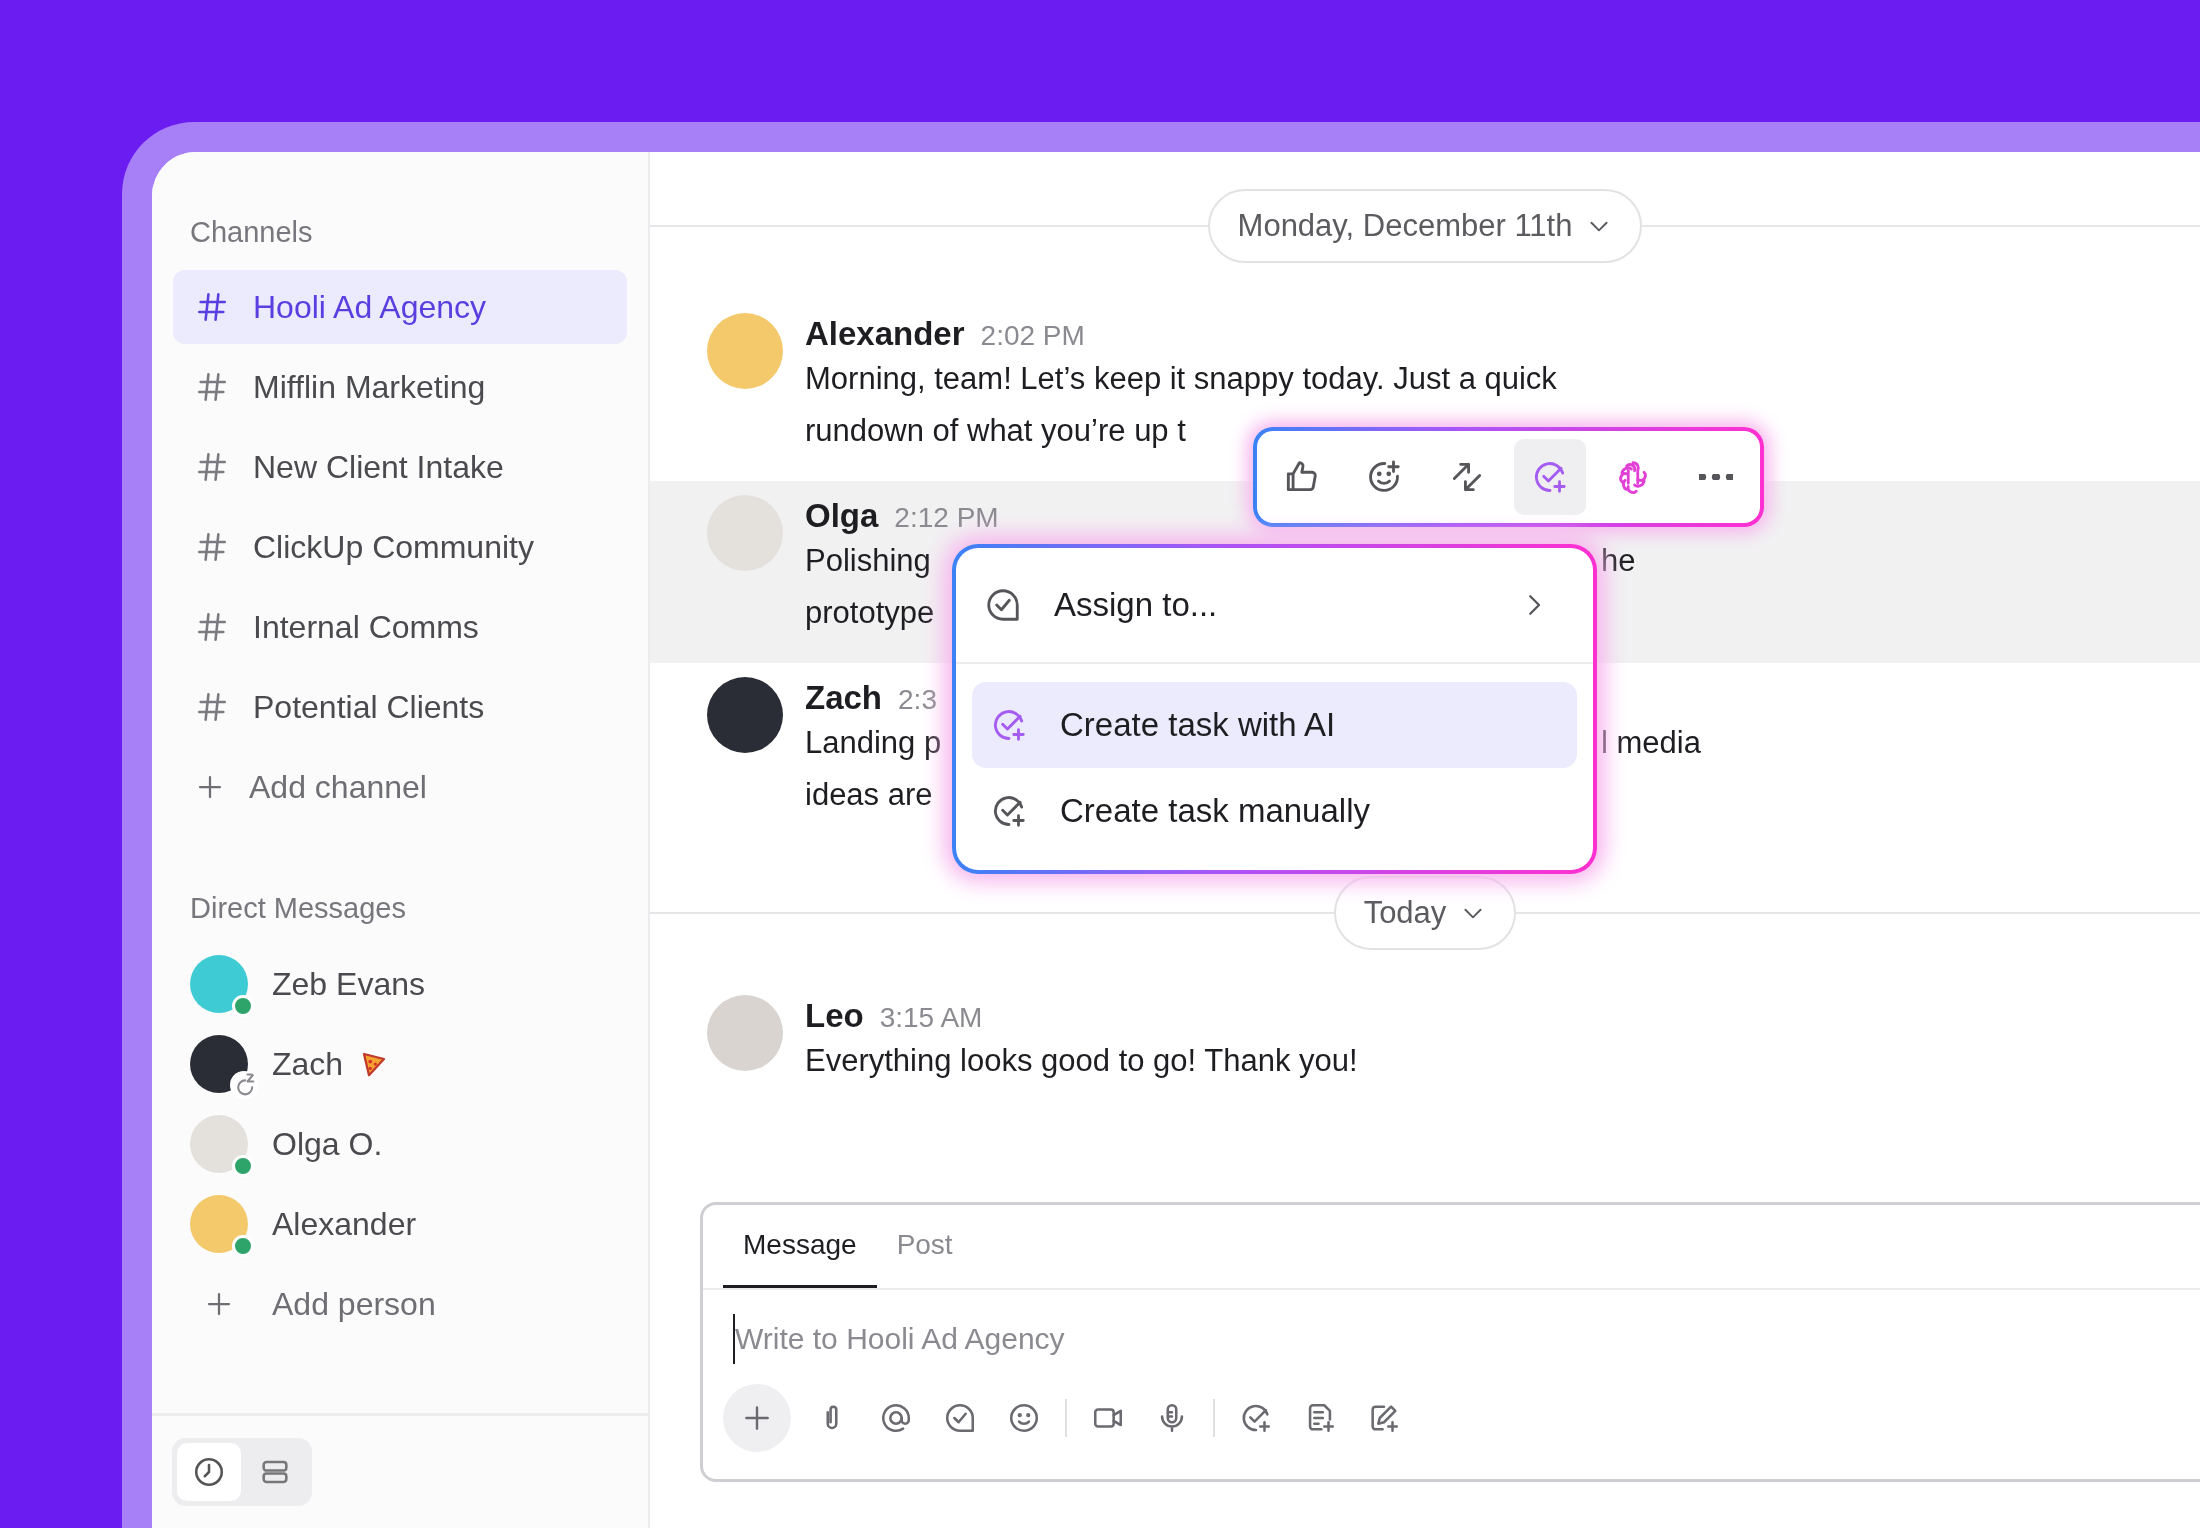 The width and height of the screenshot is (2200, 1528). Describe the element at coordinates (885, 334) in the screenshot. I see `author-name: Alexander` at that location.